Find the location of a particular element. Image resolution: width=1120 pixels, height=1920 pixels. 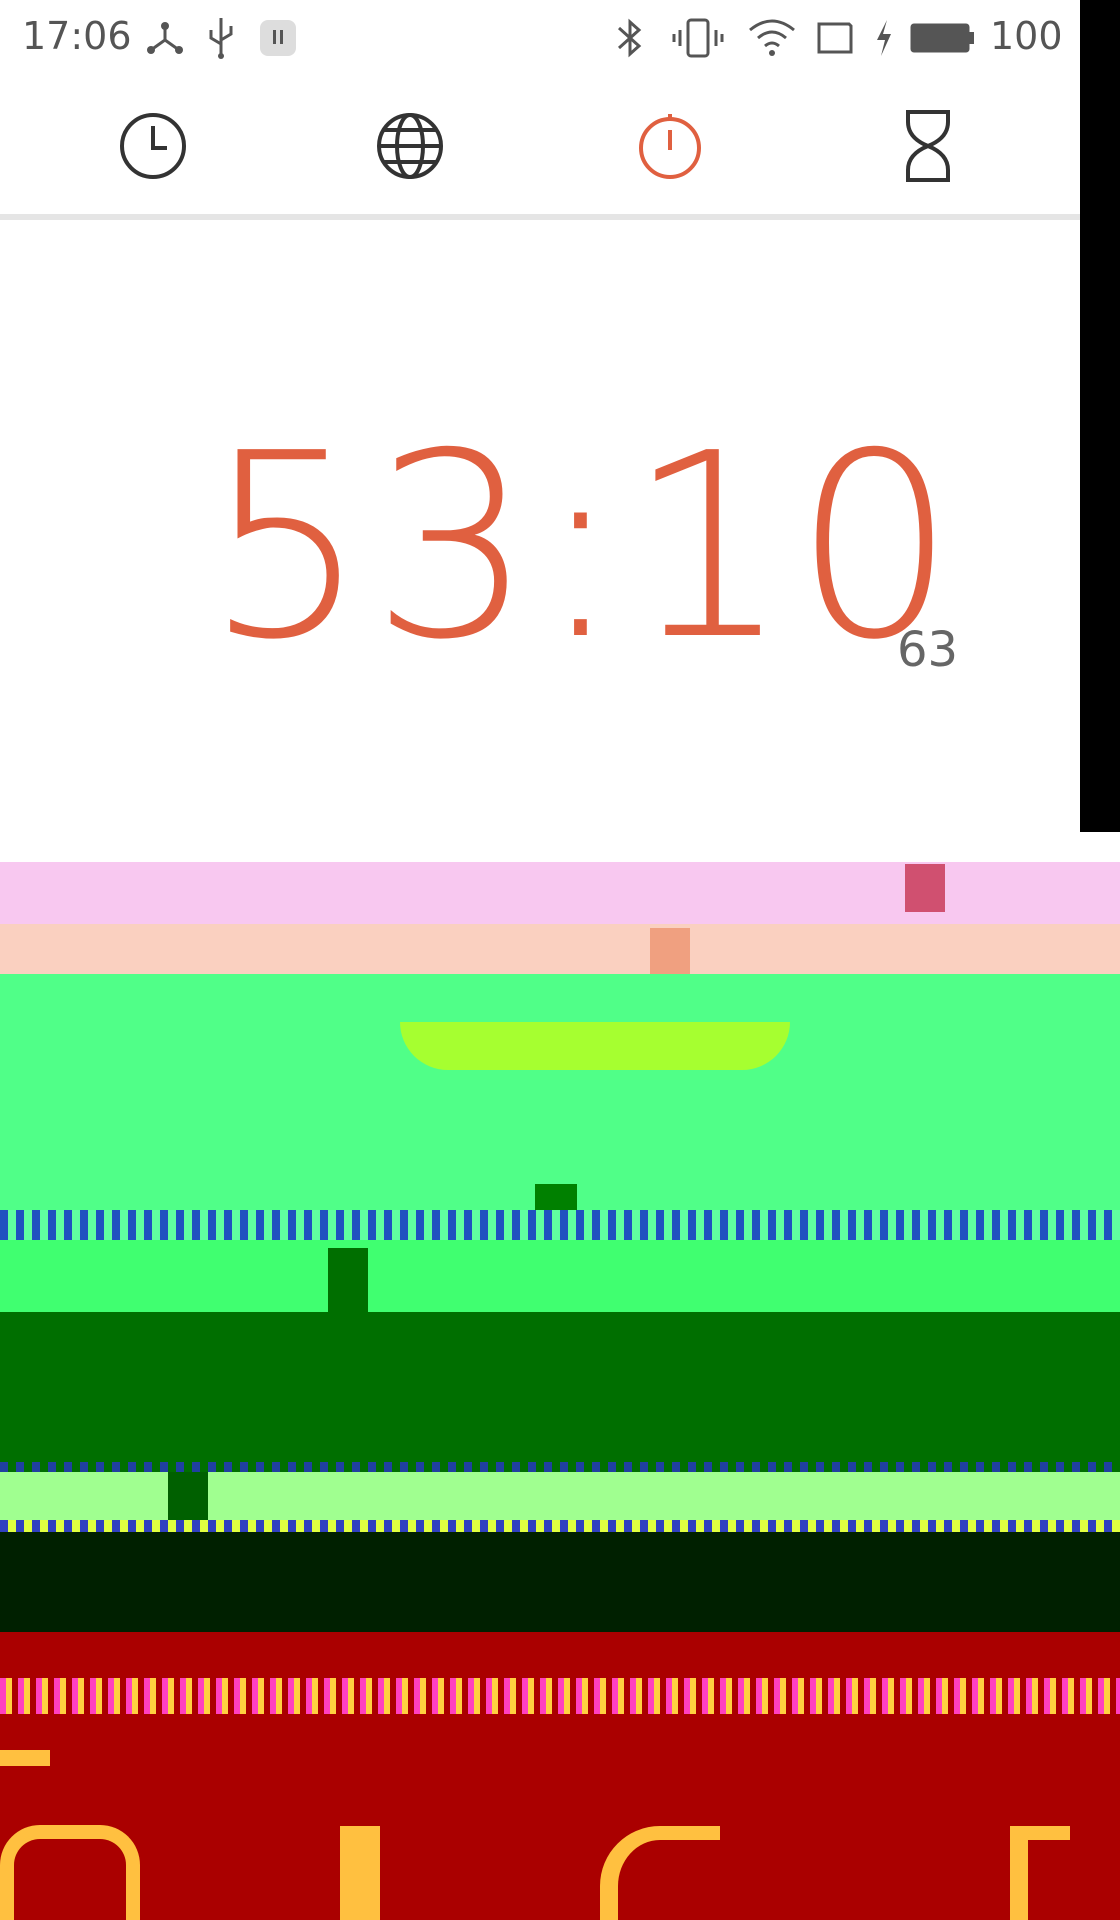

status-time: 17:06 is located at coordinates (77, 36).